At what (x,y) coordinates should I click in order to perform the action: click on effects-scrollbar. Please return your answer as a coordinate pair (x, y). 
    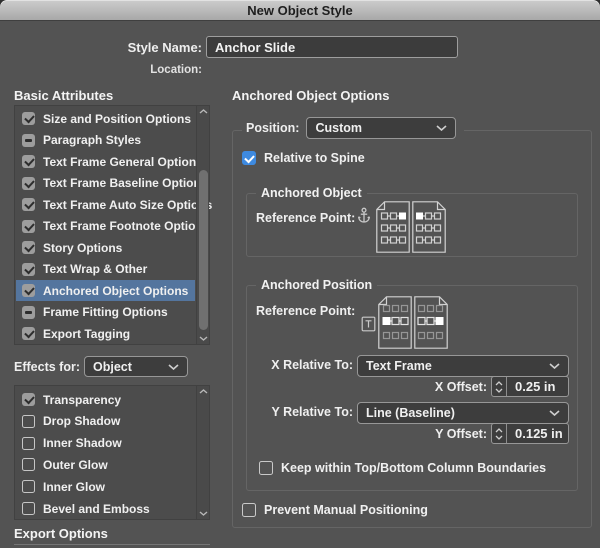
    Looking at the image, I should click on (202, 452).